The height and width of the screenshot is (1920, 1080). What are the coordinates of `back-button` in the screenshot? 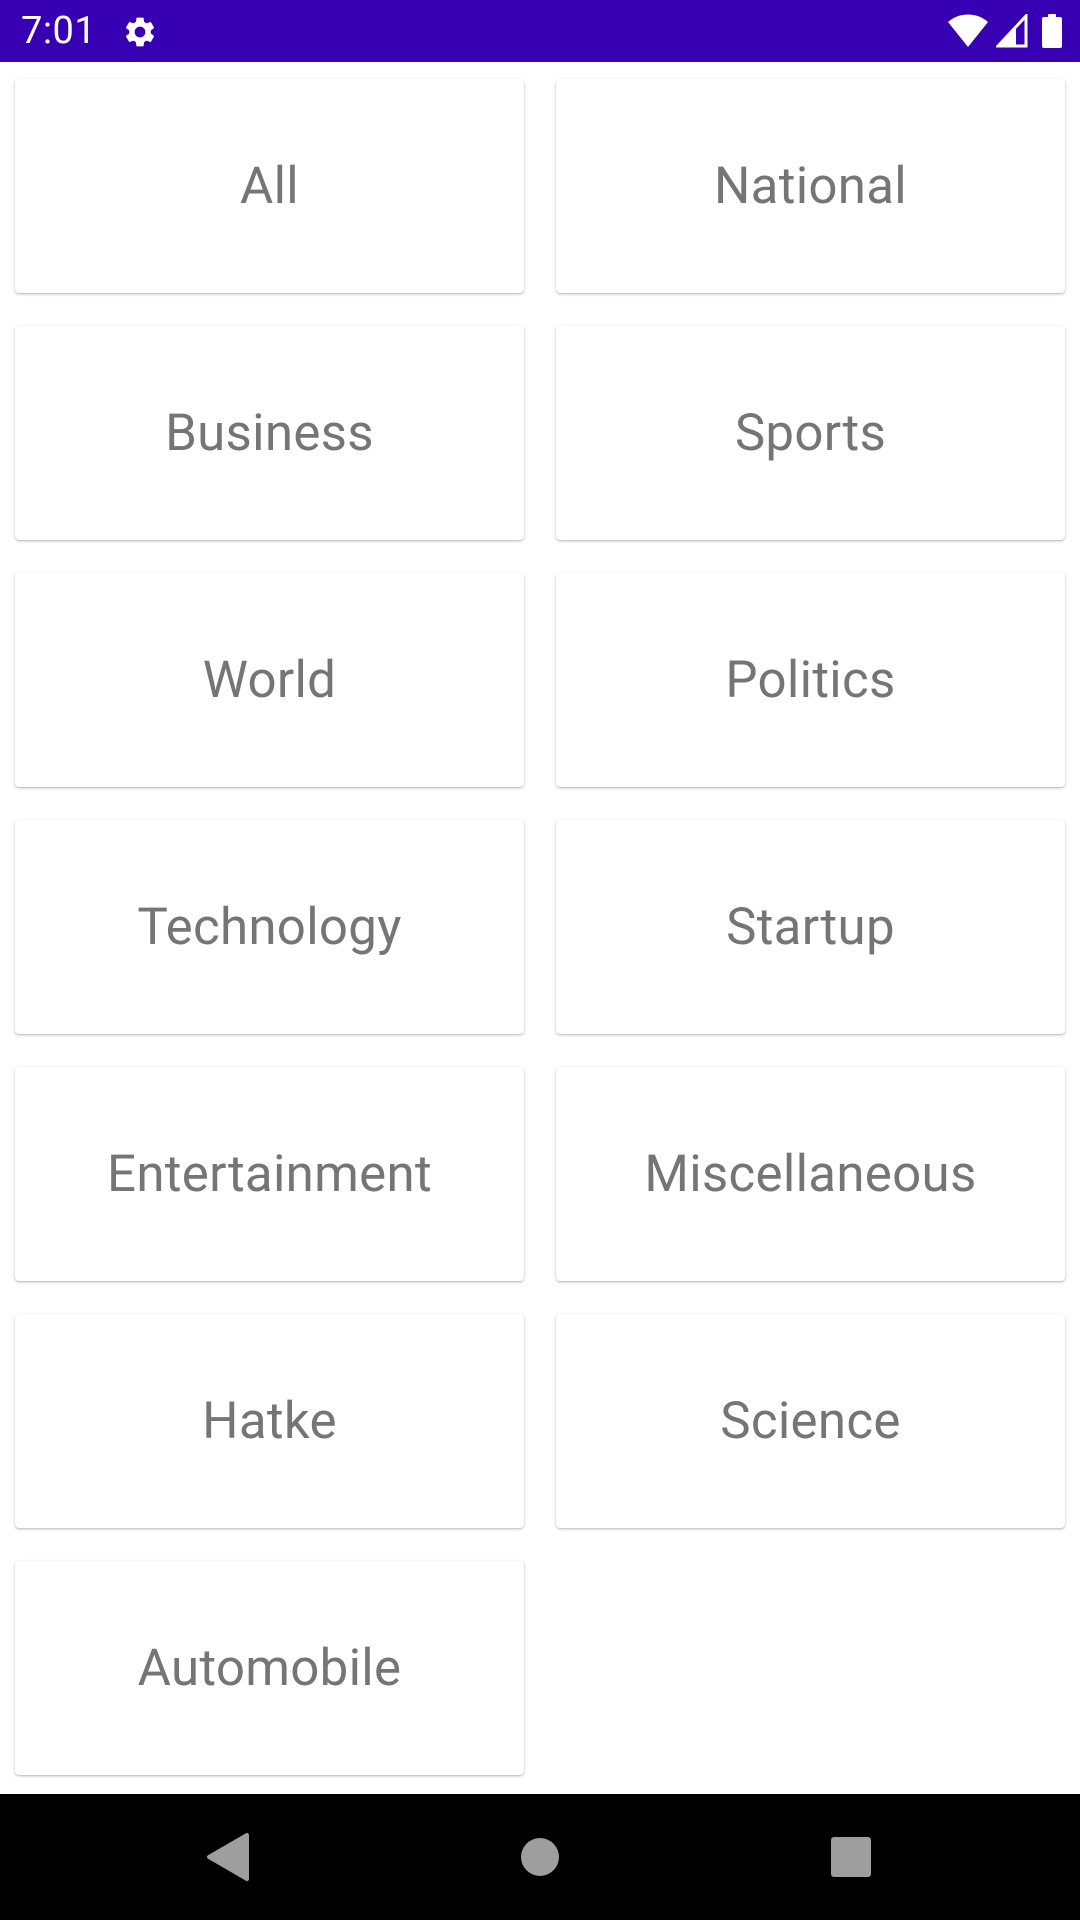 It's located at (227, 1857).